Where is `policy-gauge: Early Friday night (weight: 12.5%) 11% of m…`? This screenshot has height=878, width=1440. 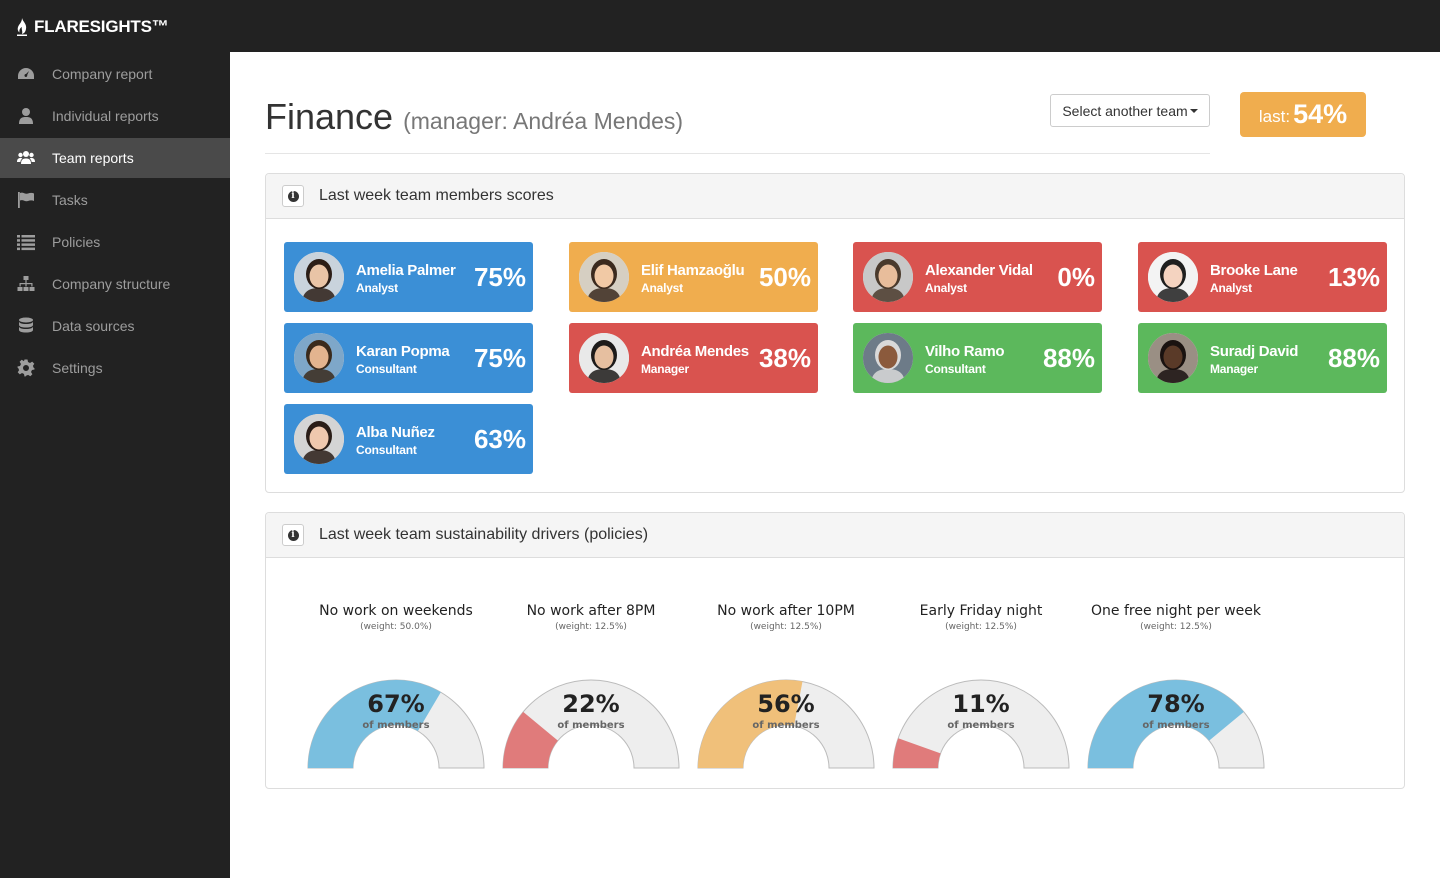
policy-gauge: Early Friday night (weight: 12.5%) 11% of m… is located at coordinates (981, 686).